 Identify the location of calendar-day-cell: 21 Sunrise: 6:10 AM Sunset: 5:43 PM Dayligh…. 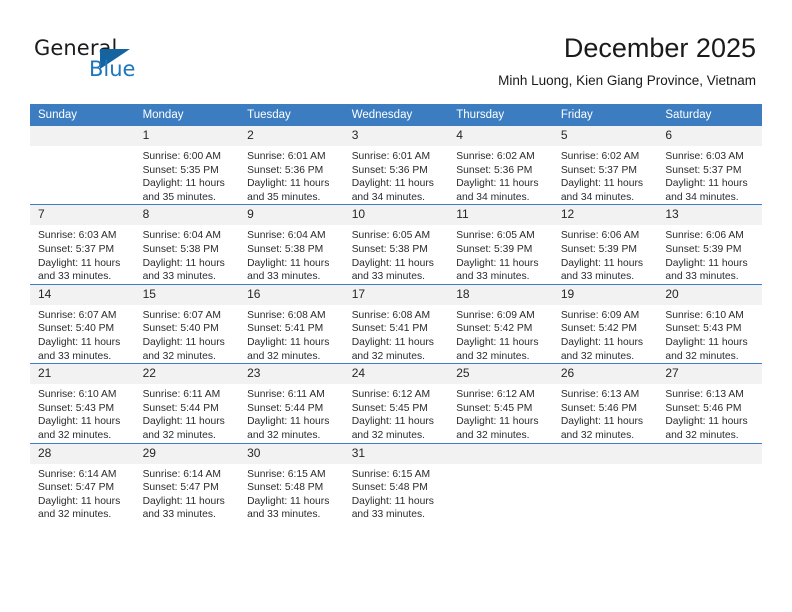
(82, 403).